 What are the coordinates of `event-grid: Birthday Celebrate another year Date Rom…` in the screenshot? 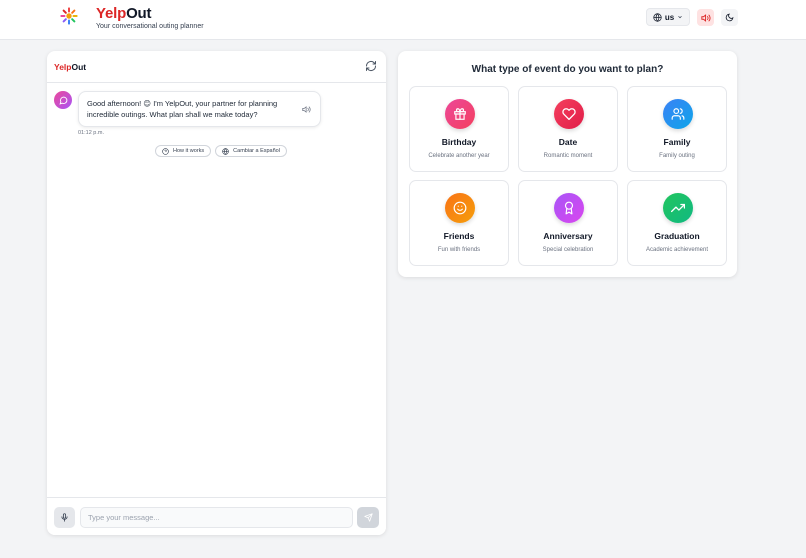 It's located at (568, 176).